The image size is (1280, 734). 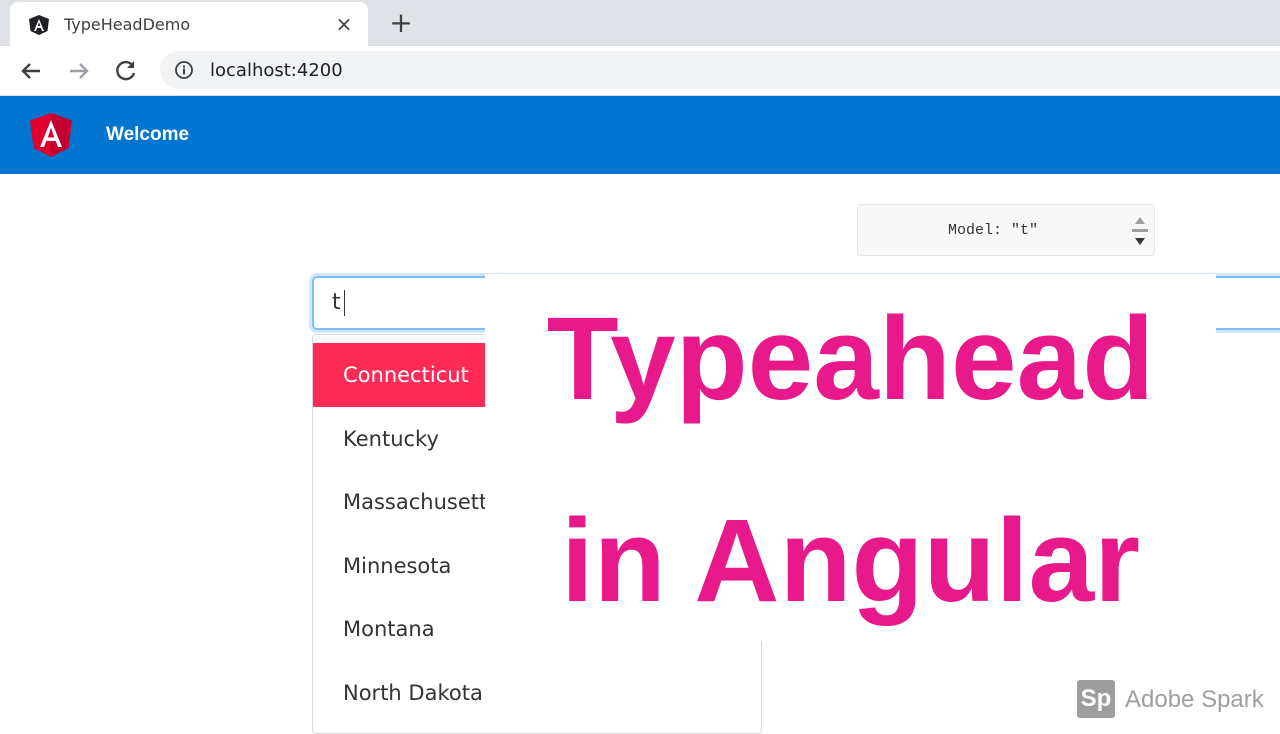 What do you see at coordinates (39, 25) in the screenshot?
I see `angular-favicon-icon` at bounding box center [39, 25].